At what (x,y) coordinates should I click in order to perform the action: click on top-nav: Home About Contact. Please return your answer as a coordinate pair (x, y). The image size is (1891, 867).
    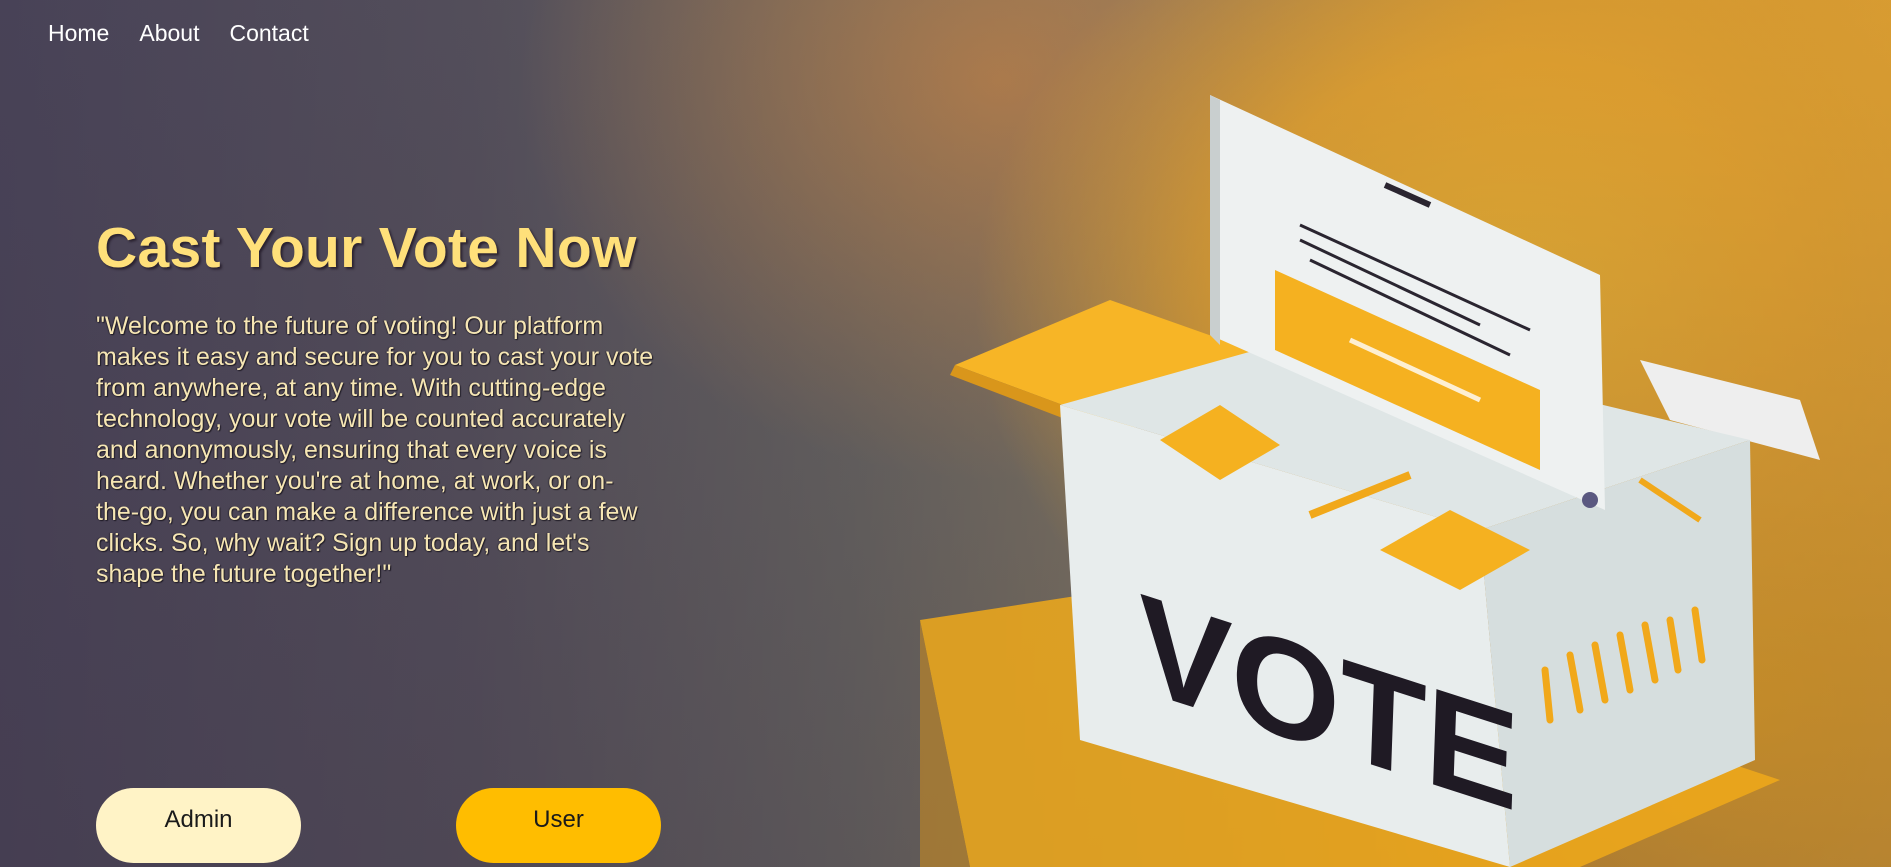
    Looking at the image, I should click on (178, 33).